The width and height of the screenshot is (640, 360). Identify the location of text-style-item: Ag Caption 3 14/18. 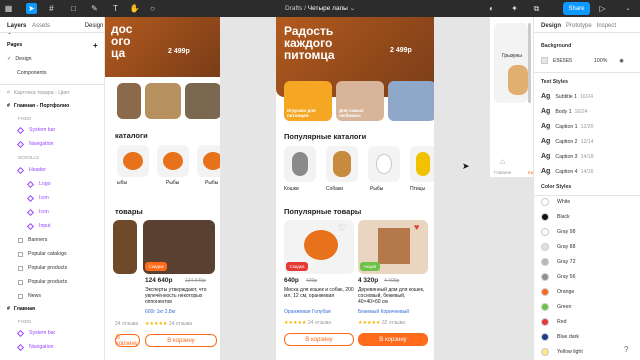
(567, 156).